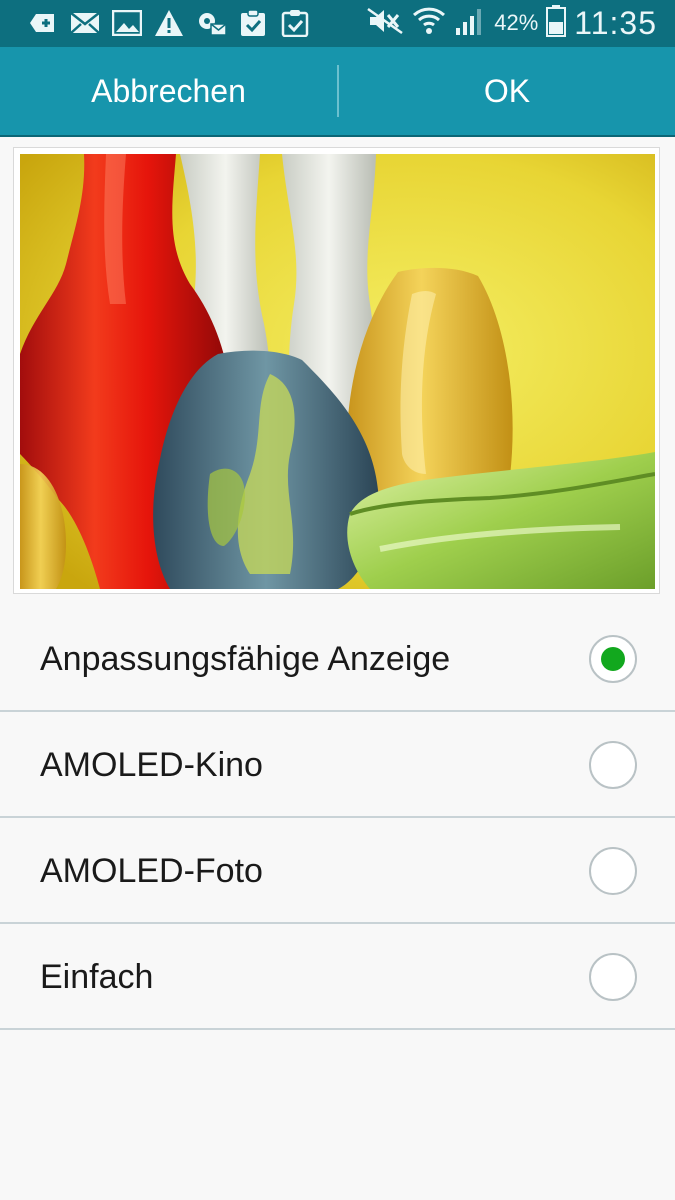  Describe the element at coordinates (127, 23) in the screenshot. I see `image-icon` at that location.